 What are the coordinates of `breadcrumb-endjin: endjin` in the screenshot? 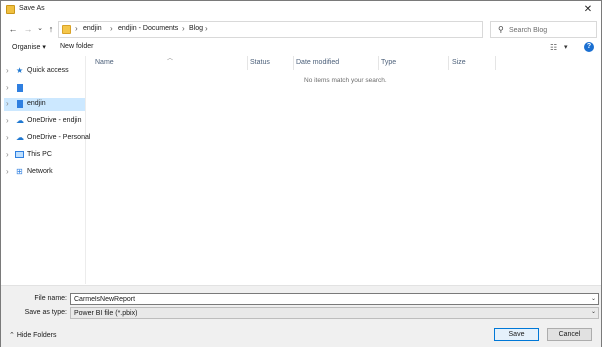 It's located at (92, 28).